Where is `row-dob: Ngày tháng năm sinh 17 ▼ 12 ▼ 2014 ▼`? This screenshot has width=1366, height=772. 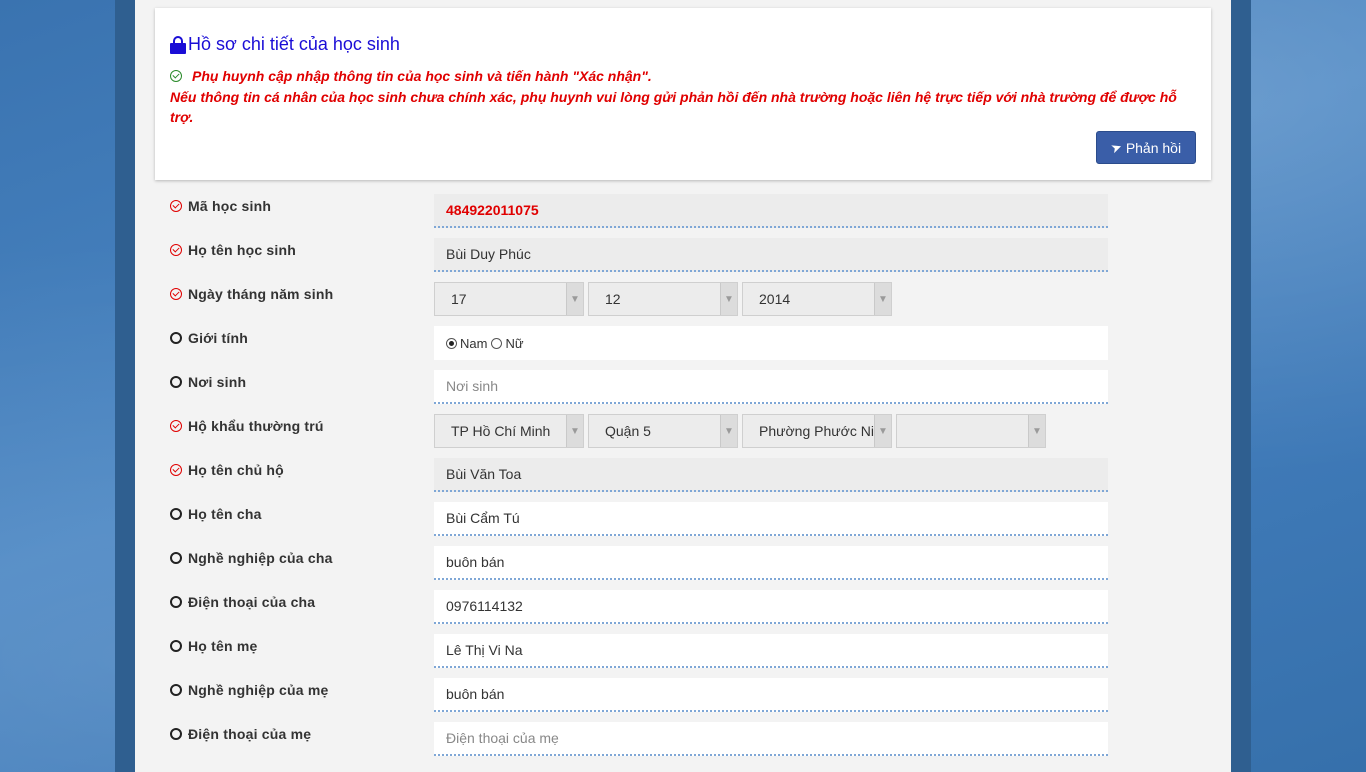 row-dob: Ngày tháng năm sinh 17 ▼ 12 ▼ 2014 ▼ is located at coordinates (683, 299).